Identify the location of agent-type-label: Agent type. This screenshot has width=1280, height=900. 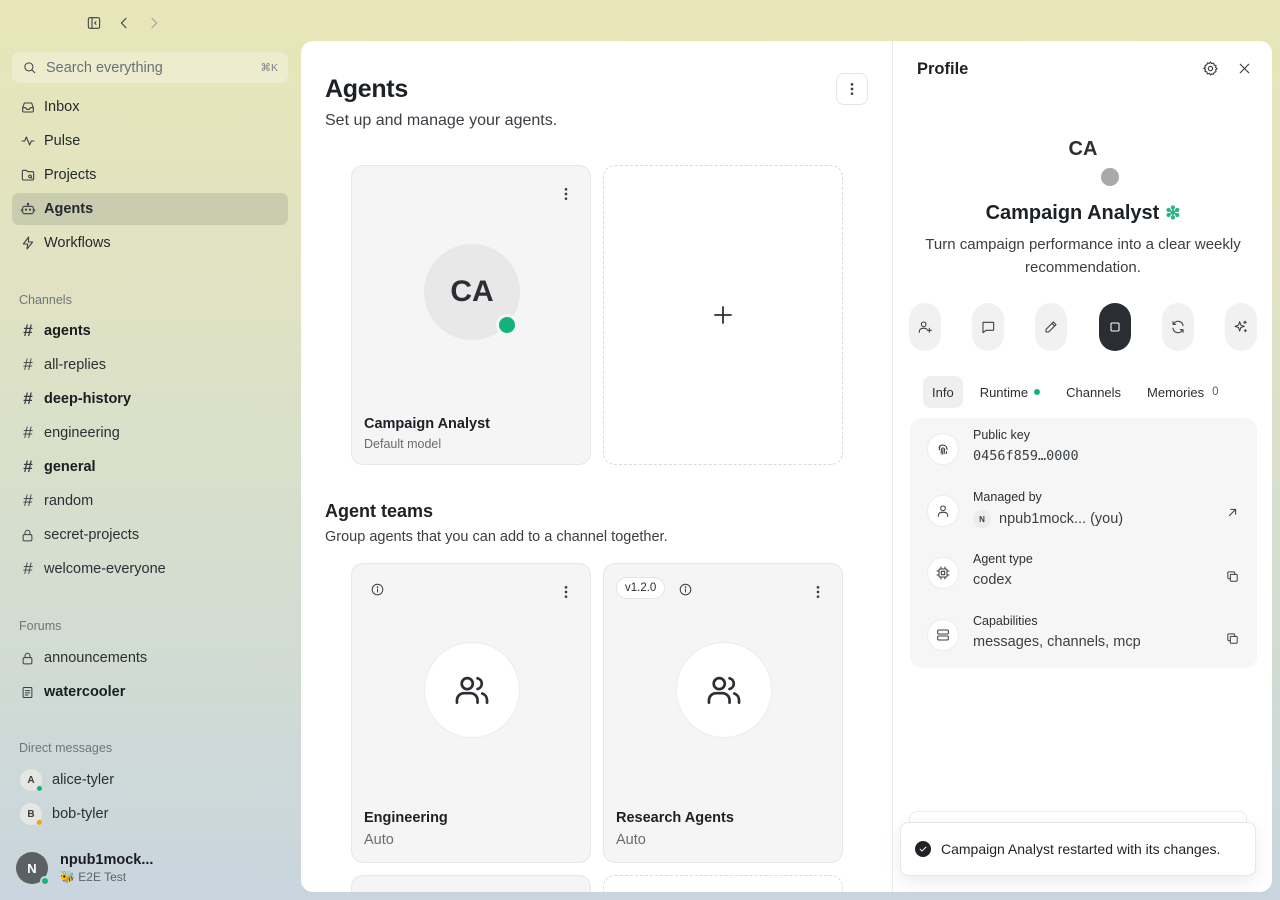
(1003, 559).